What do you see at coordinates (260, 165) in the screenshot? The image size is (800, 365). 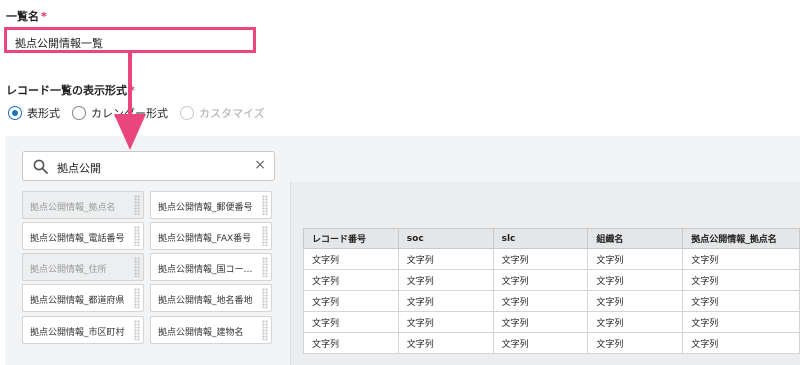 I see `clear-icon: ×` at bounding box center [260, 165].